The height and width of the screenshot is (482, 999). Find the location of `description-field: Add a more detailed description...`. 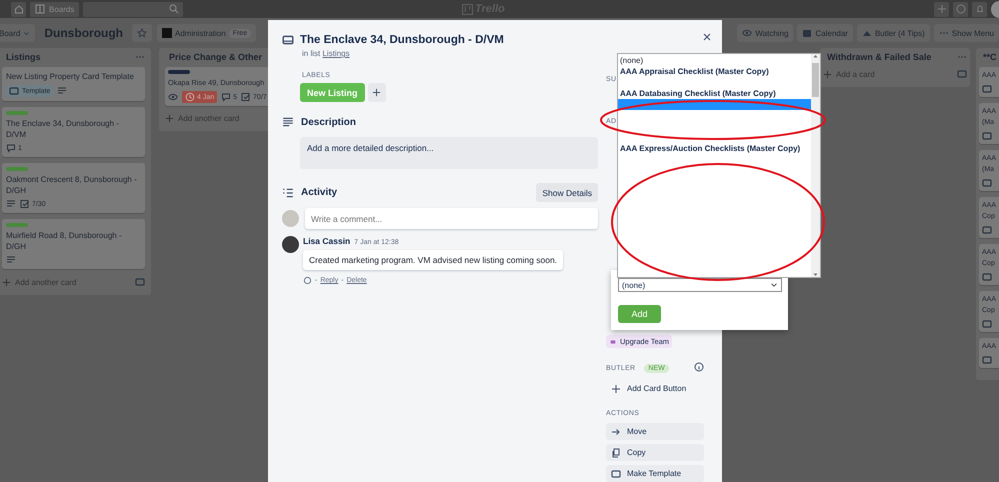

description-field: Add a more detailed description... is located at coordinates (449, 153).